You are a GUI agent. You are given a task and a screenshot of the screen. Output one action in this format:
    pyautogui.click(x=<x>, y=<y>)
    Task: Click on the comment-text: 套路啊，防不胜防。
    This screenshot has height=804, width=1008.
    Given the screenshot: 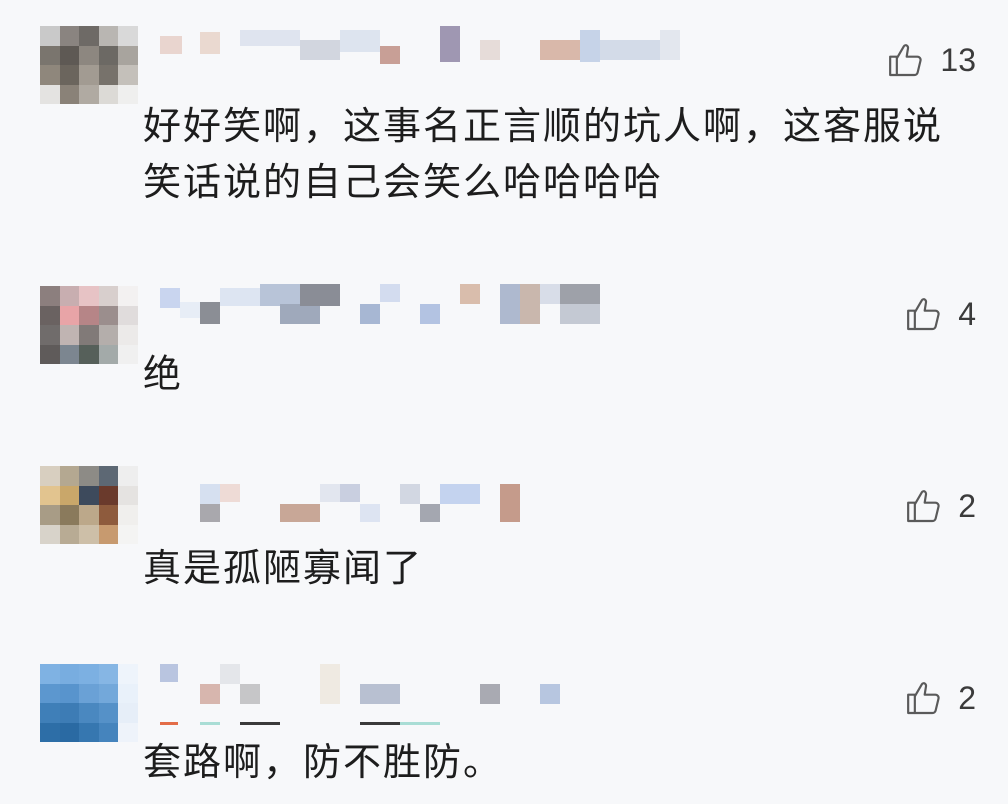 What is the action you would take?
    pyautogui.click(x=323, y=762)
    